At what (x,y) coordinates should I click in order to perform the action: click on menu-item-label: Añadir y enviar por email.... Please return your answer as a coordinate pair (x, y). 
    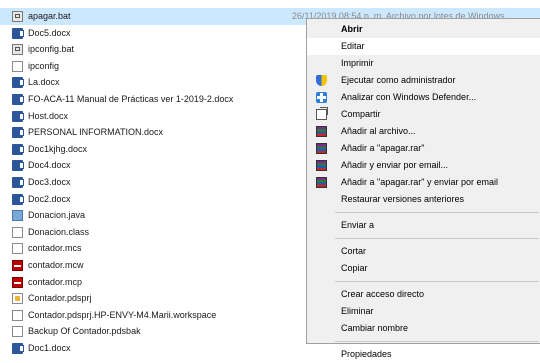
    Looking at the image, I should click on (395, 165).